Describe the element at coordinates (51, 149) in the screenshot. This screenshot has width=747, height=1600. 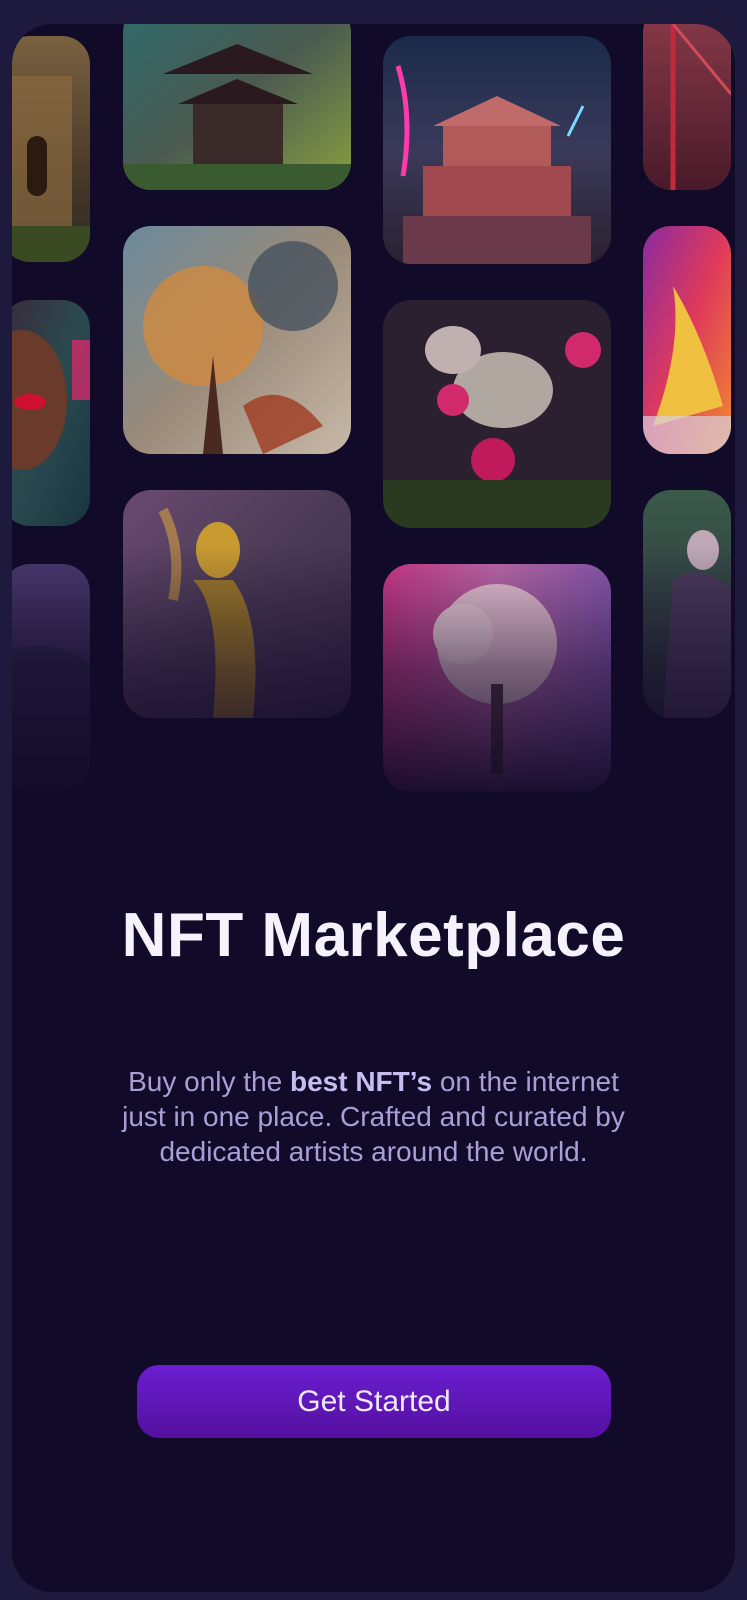
I see `nft-card-castle-ruins` at that location.